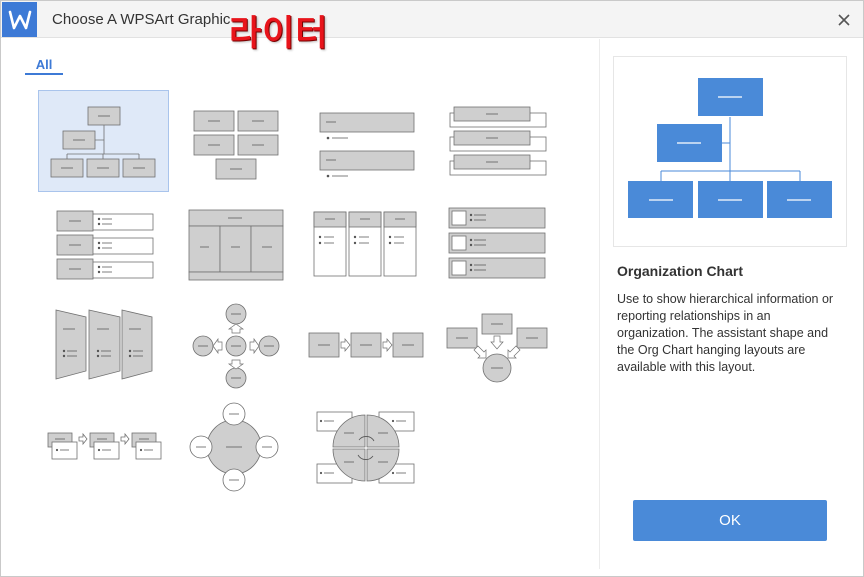  Describe the element at coordinates (234, 447) in the screenshot. I see `radial-cycle-thumbnail-icon` at that location.